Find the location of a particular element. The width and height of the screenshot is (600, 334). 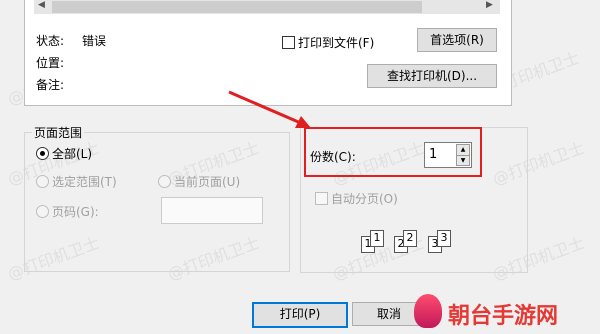

status-value: 错误 is located at coordinates (94, 41).